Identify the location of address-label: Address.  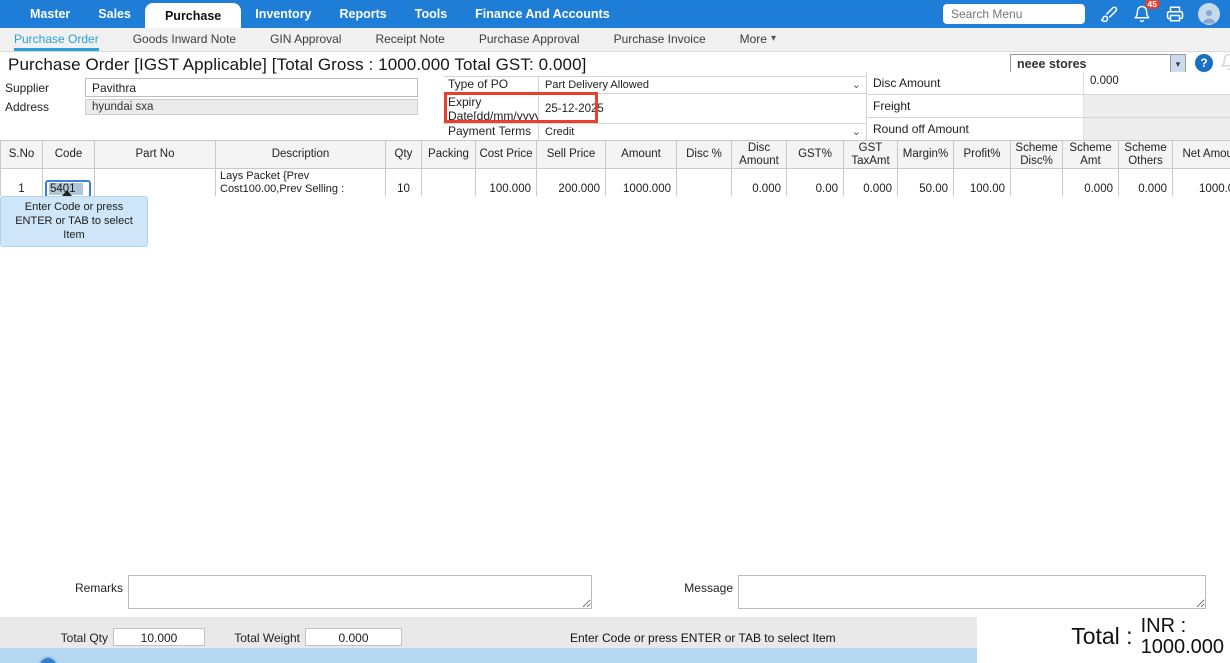
(27, 107).